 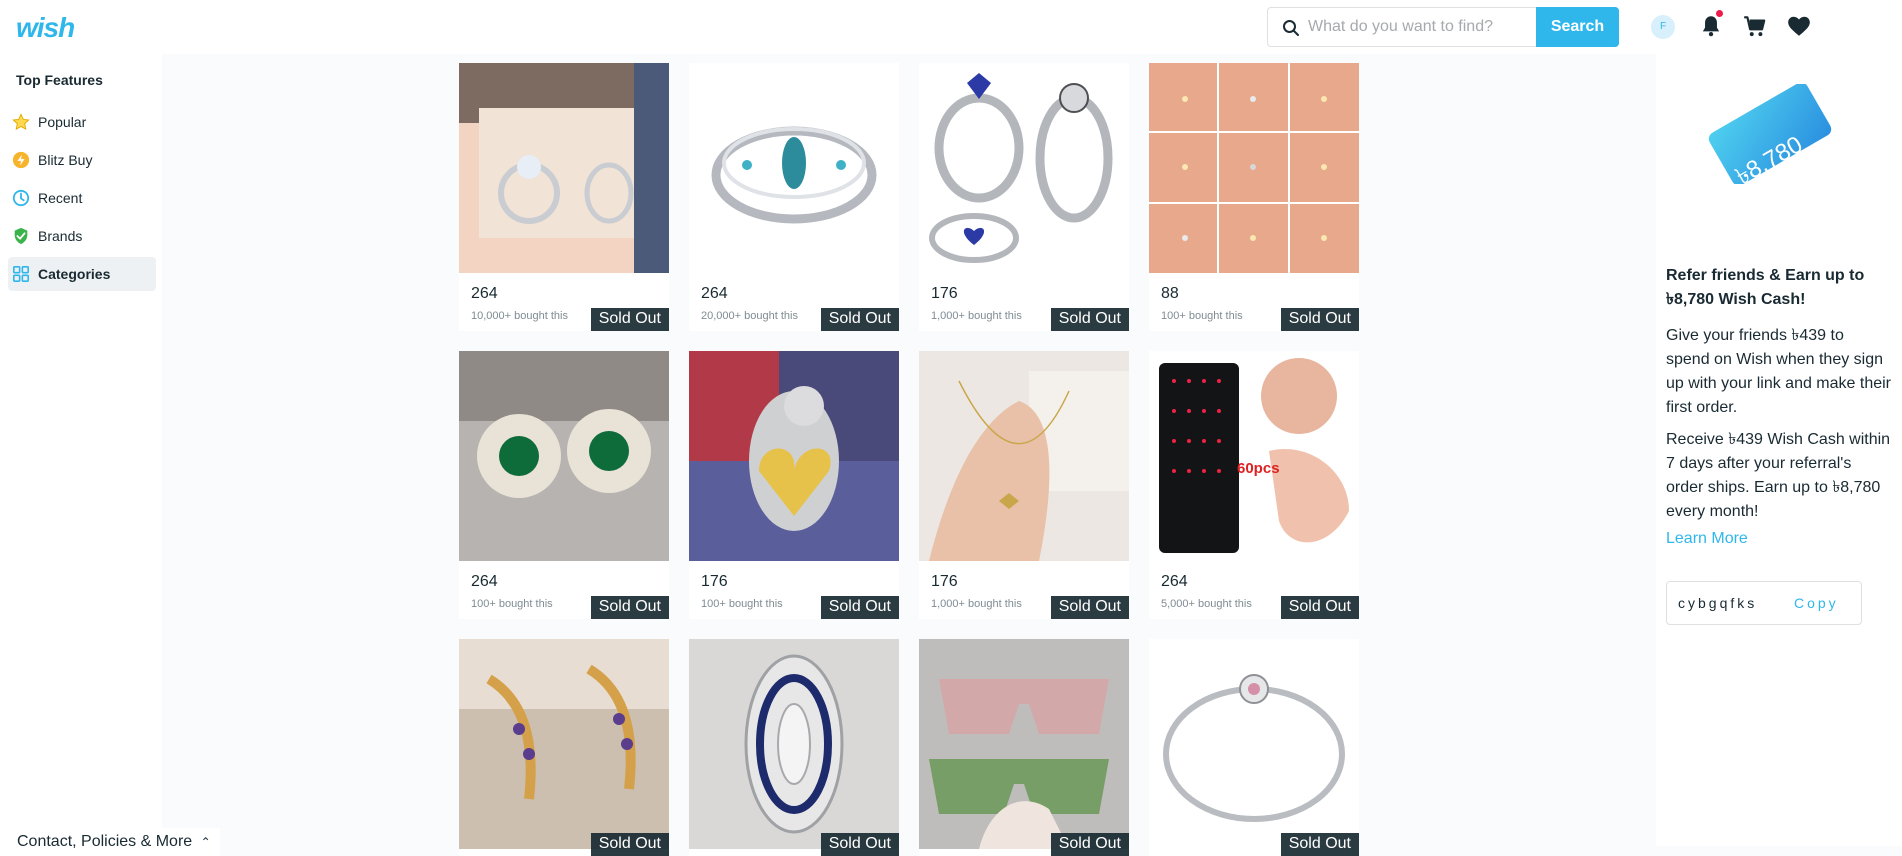 What do you see at coordinates (1577, 27) in the screenshot?
I see `search-button: Search` at bounding box center [1577, 27].